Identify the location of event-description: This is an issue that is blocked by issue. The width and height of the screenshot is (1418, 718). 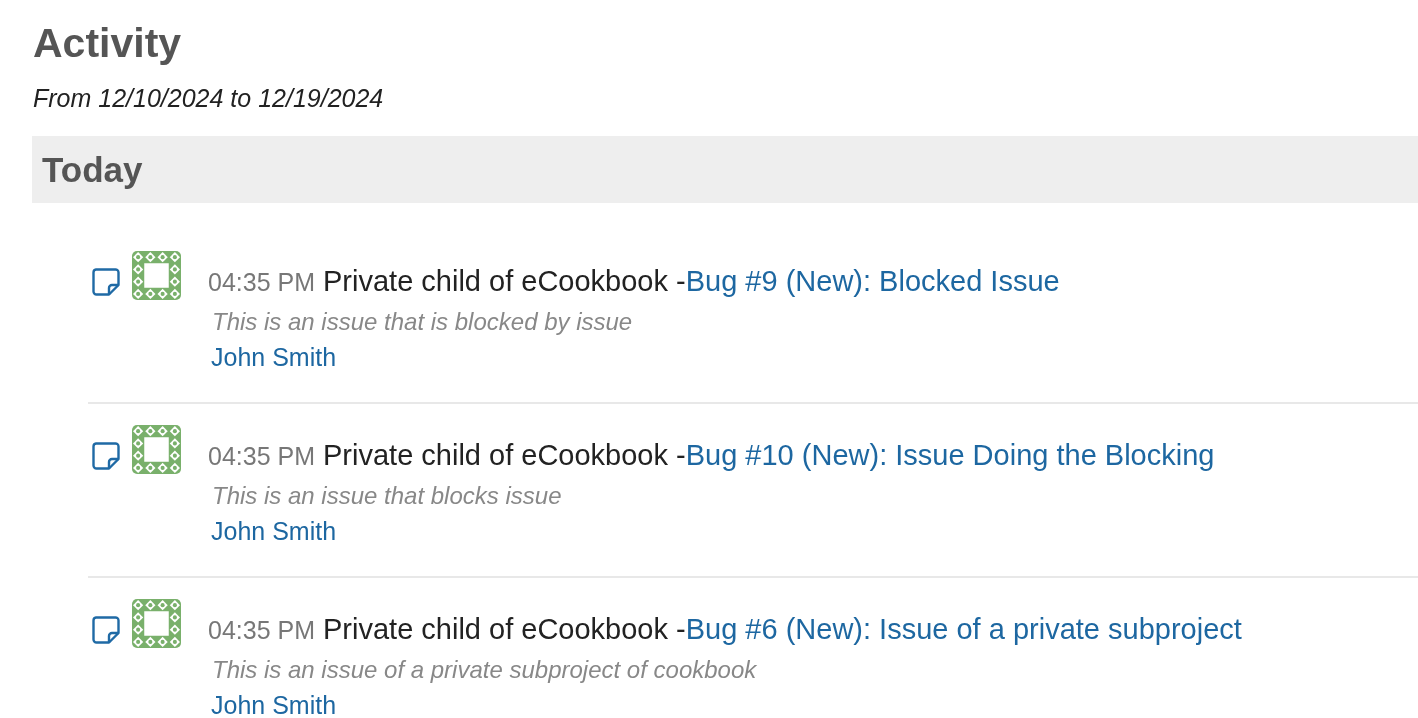
(422, 322).